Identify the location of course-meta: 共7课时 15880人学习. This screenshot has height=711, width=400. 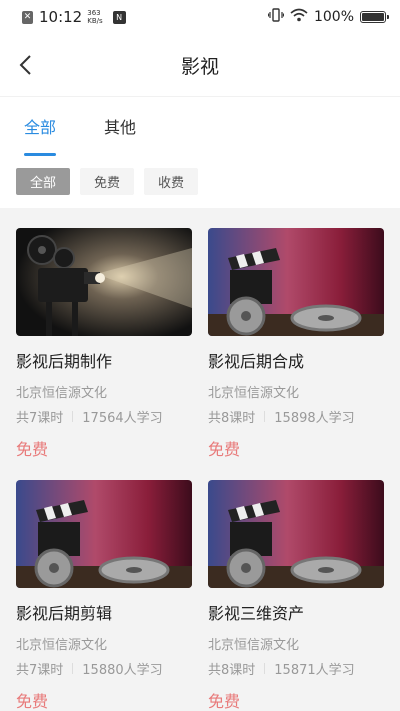
(104, 668).